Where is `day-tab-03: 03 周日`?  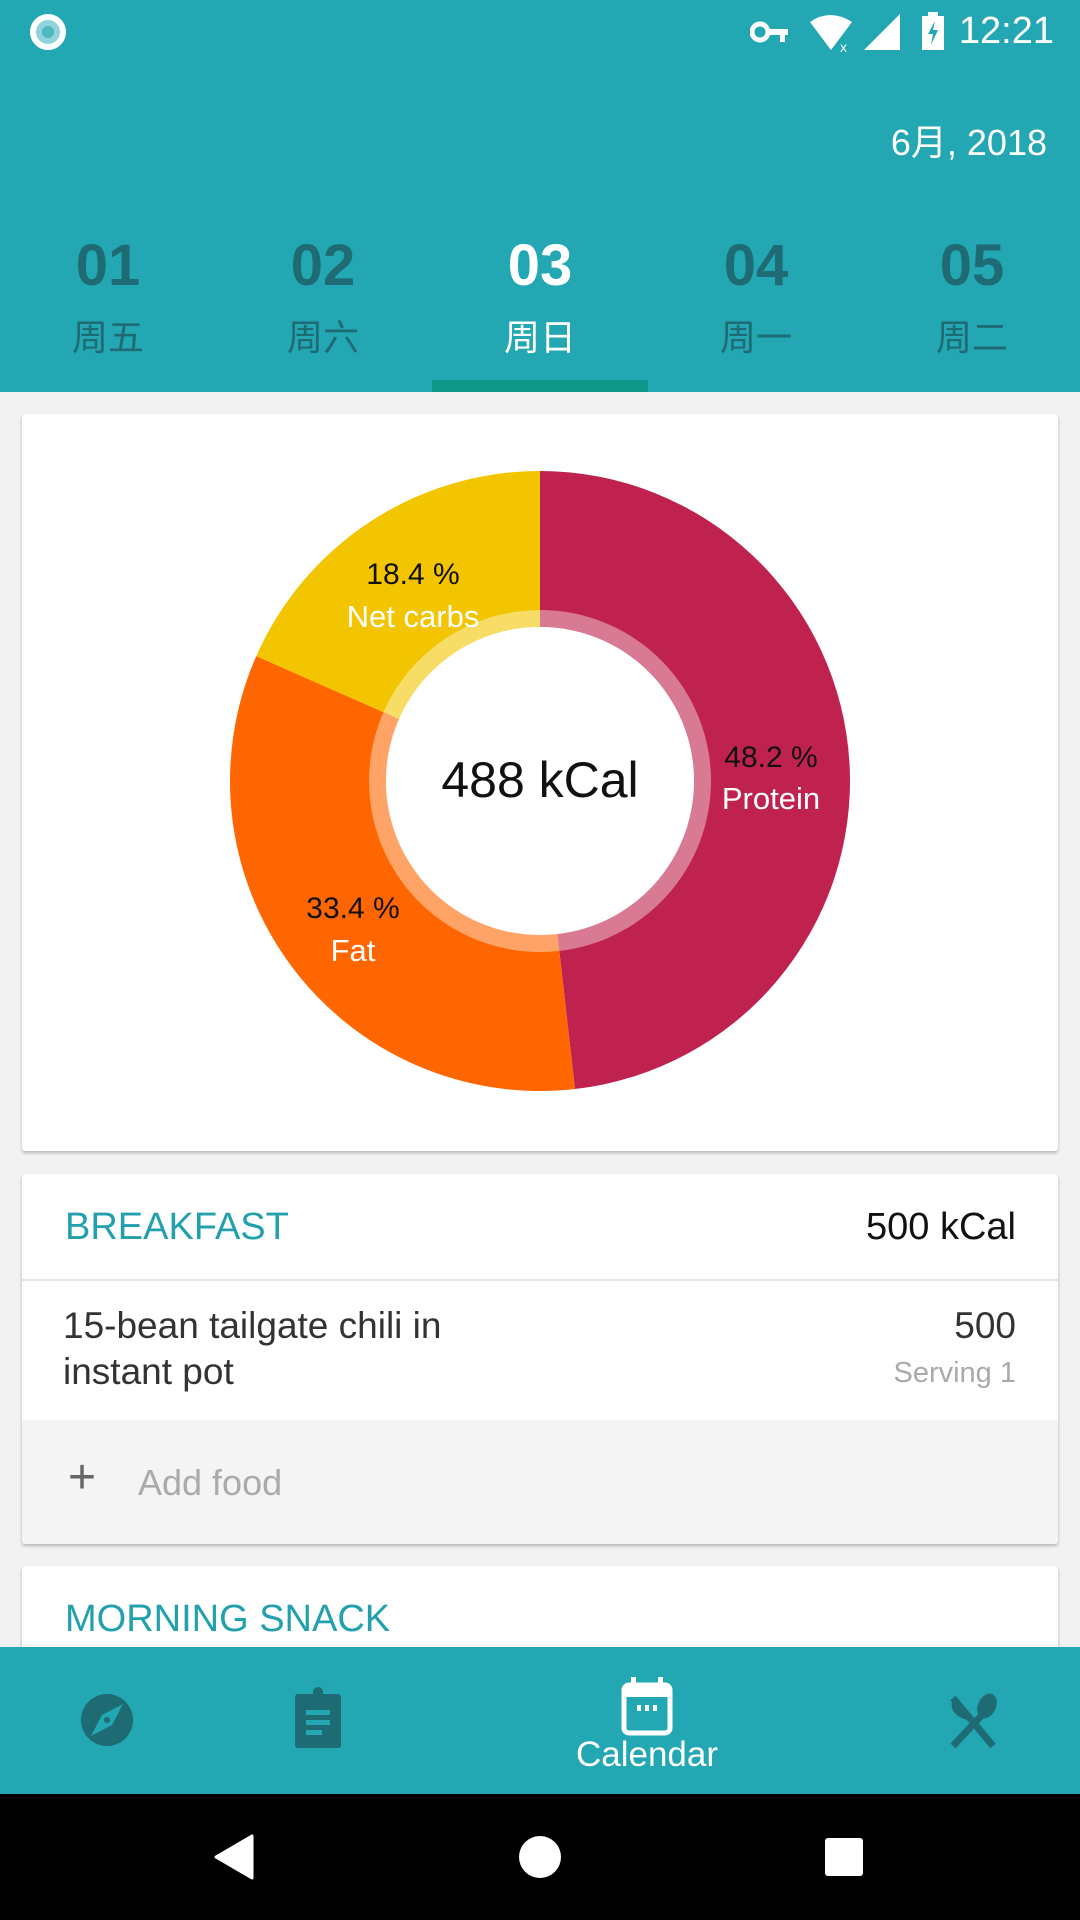
day-tab-03: 03 周日 is located at coordinates (540, 180).